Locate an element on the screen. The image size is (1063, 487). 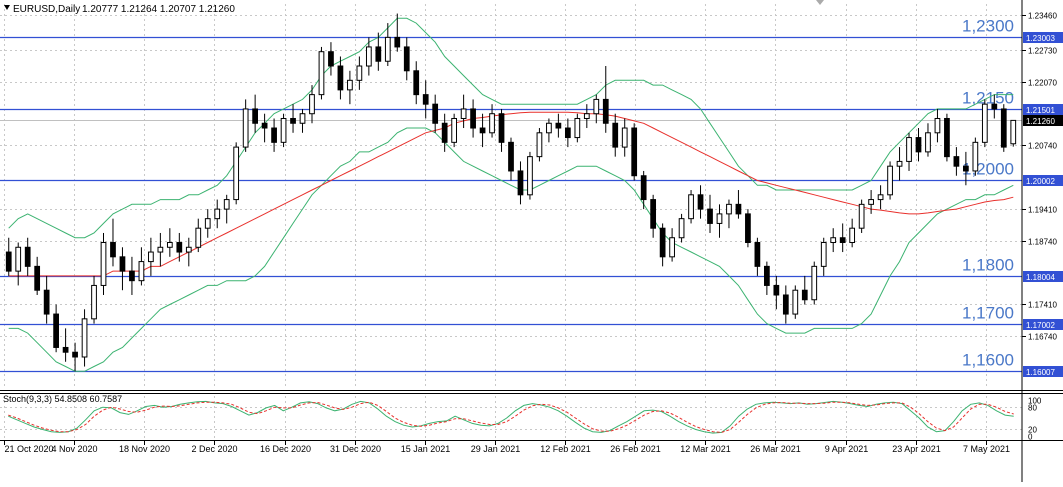
level-price-tag-text: 1.21501 is located at coordinates (1040, 110).